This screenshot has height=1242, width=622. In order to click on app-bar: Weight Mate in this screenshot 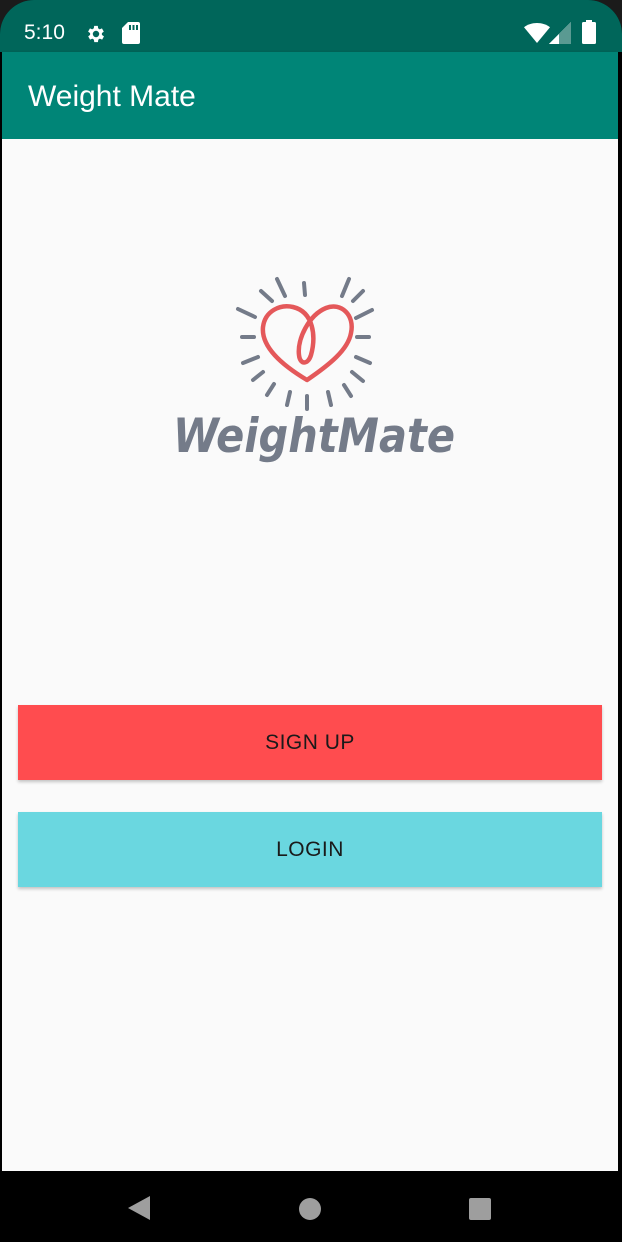, I will do `click(310, 95)`.